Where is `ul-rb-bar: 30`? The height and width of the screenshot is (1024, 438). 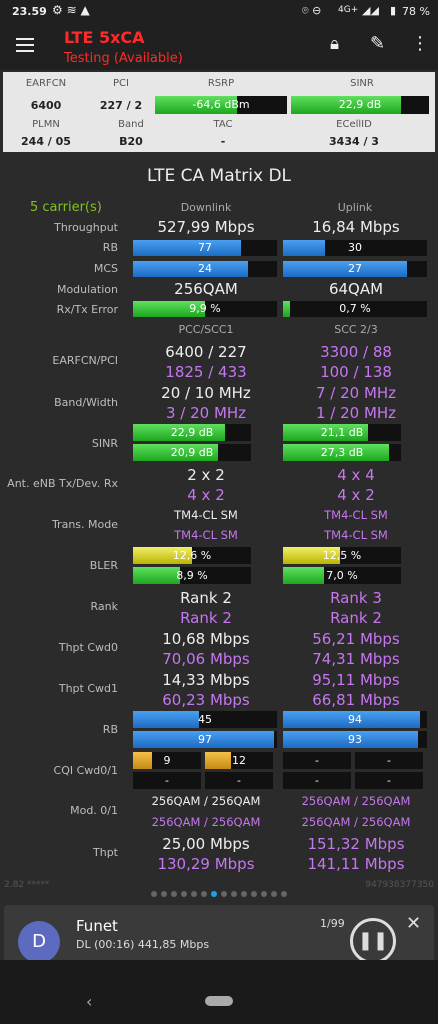 ul-rb-bar: 30 is located at coordinates (355, 248).